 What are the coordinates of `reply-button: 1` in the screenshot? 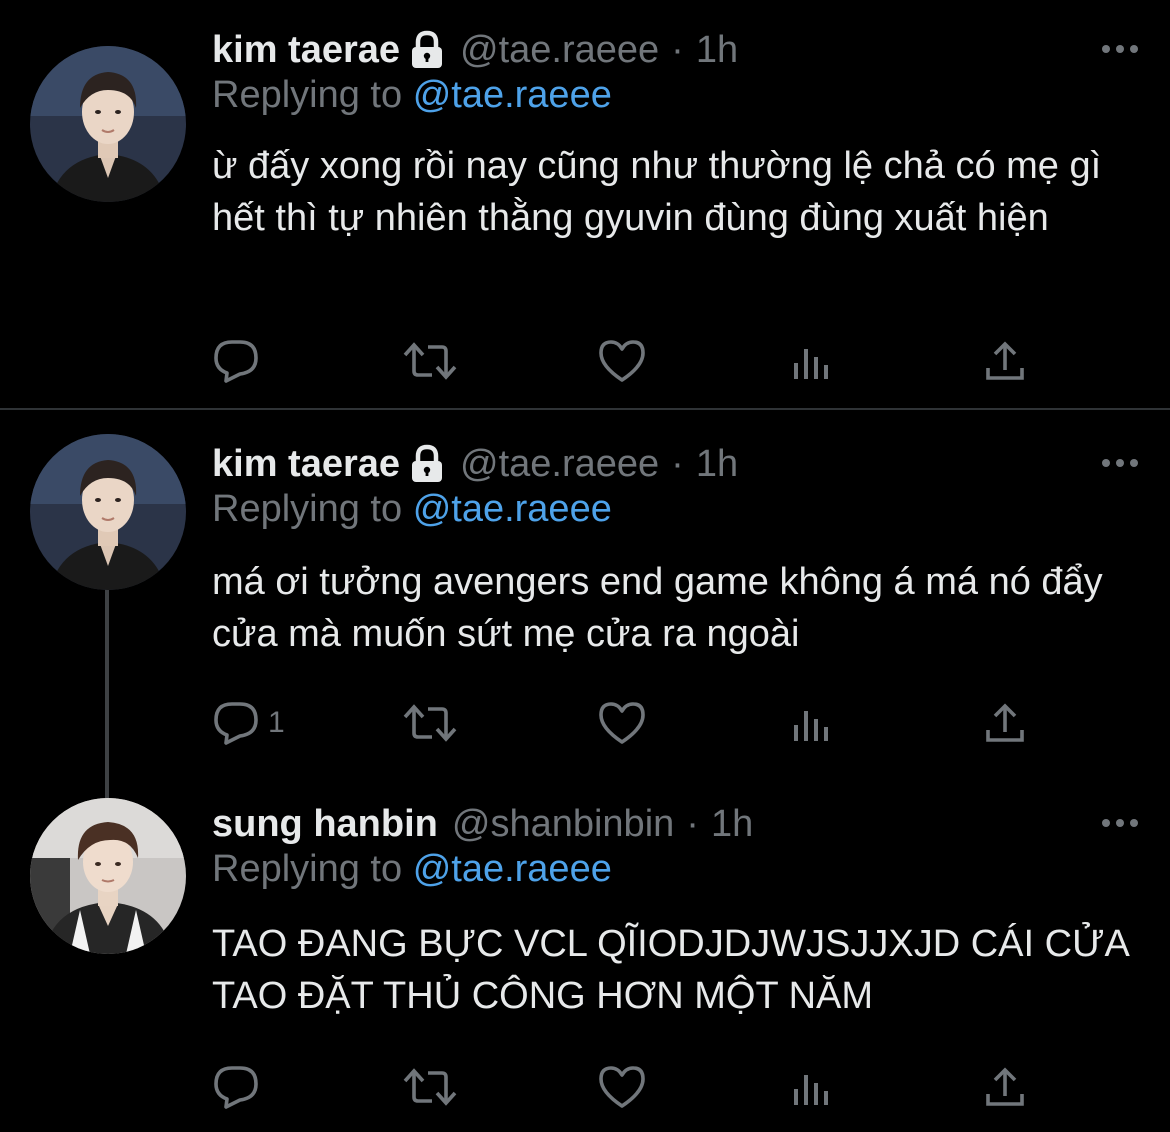 It's located at (248, 723).